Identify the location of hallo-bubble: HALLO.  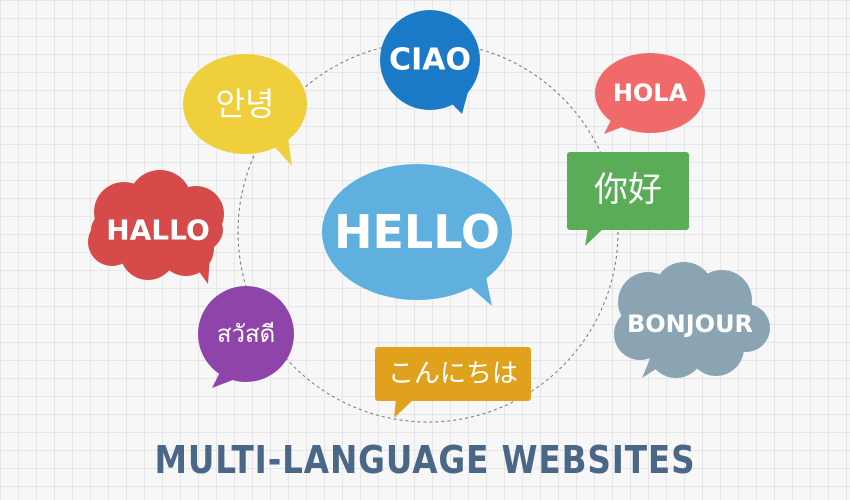
(156, 227).